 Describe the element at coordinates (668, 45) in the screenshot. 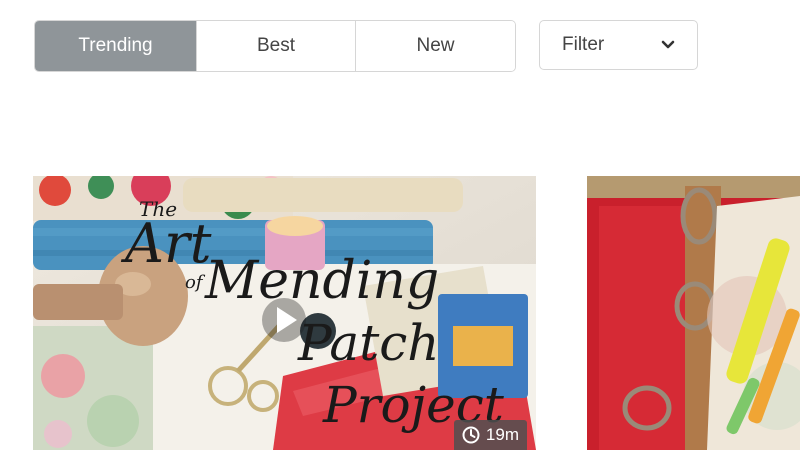

I see `chevron-down-icon` at that location.